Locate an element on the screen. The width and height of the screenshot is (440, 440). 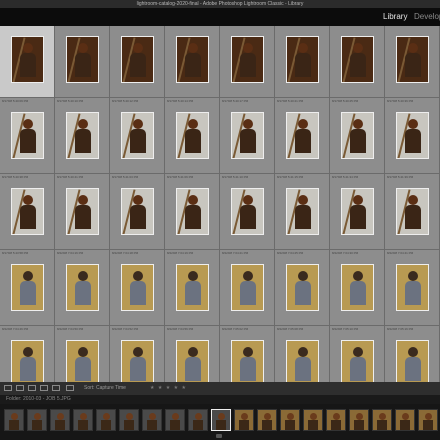
grid-cell: 8/17/08 5:40:25 PM is located at coordinates (357, 136).